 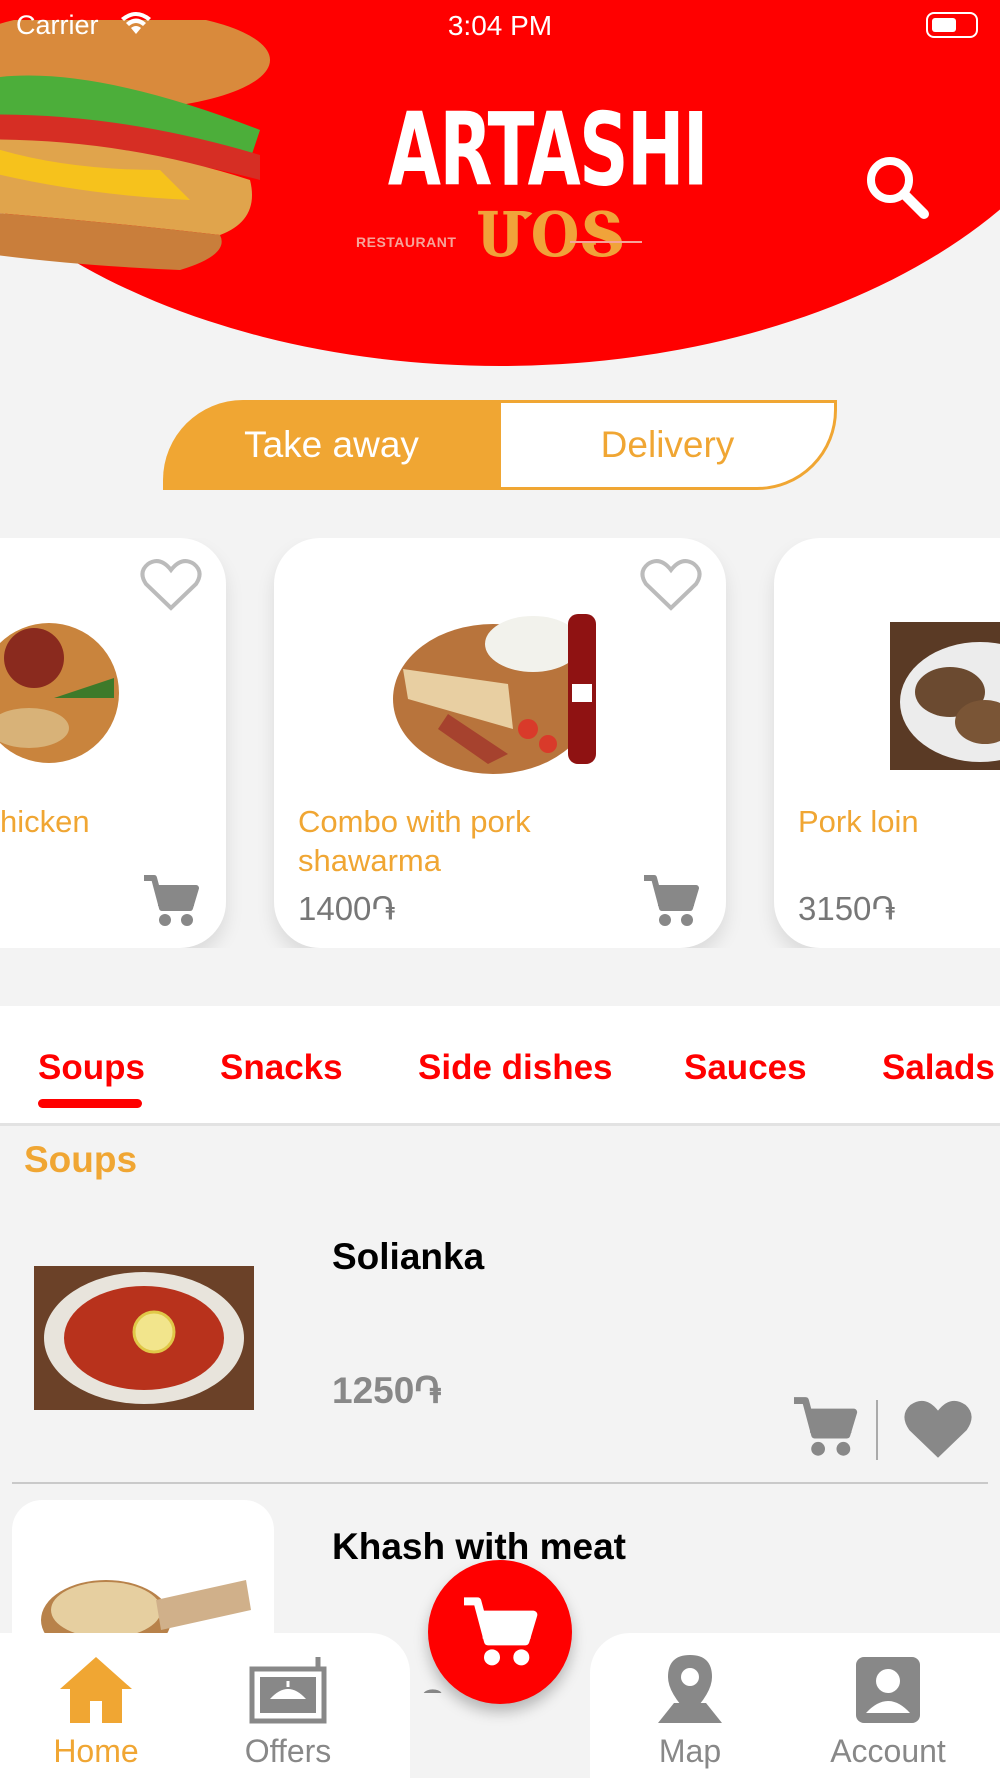 I want to click on tab-soups: Soups, so click(x=91, y=1068).